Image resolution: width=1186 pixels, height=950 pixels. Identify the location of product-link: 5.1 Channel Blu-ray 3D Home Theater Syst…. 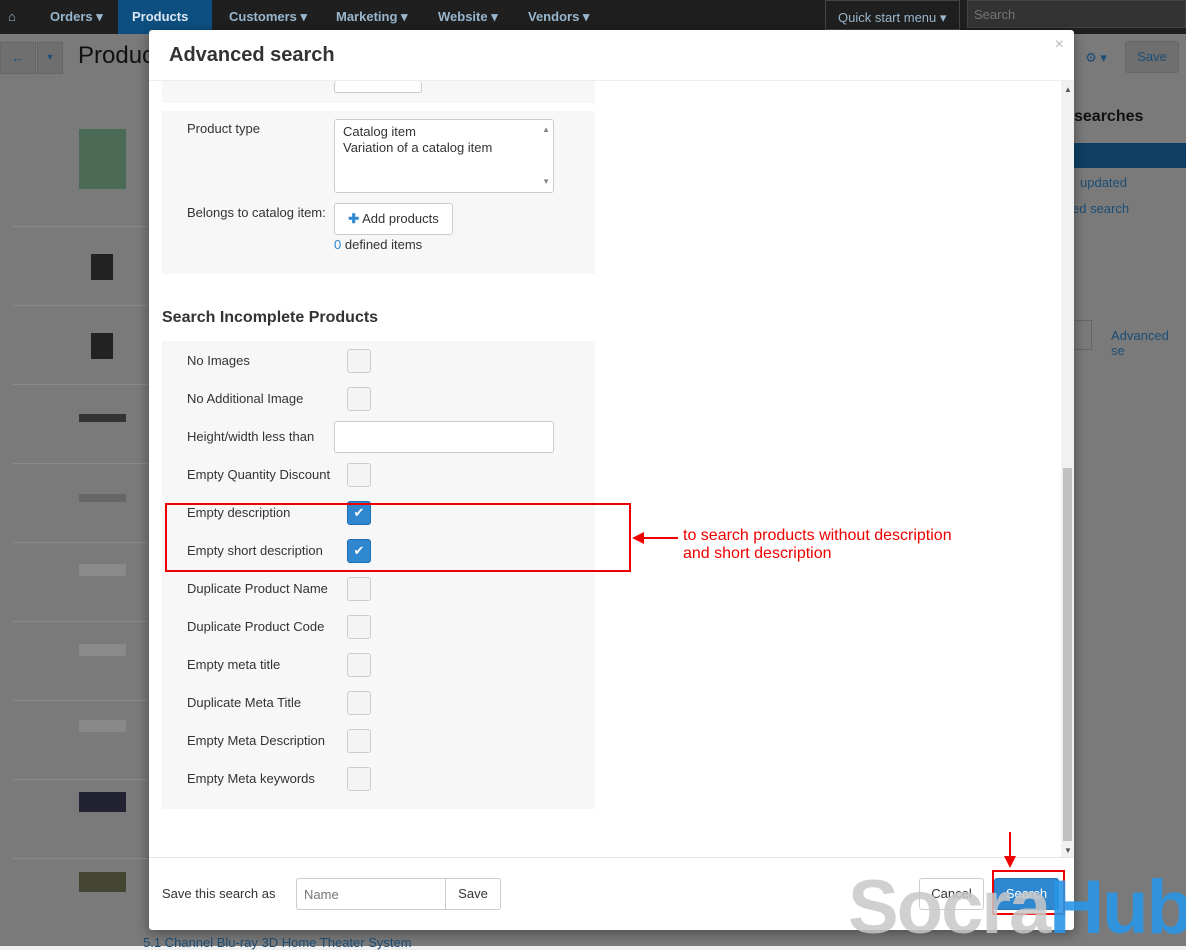
(277, 942).